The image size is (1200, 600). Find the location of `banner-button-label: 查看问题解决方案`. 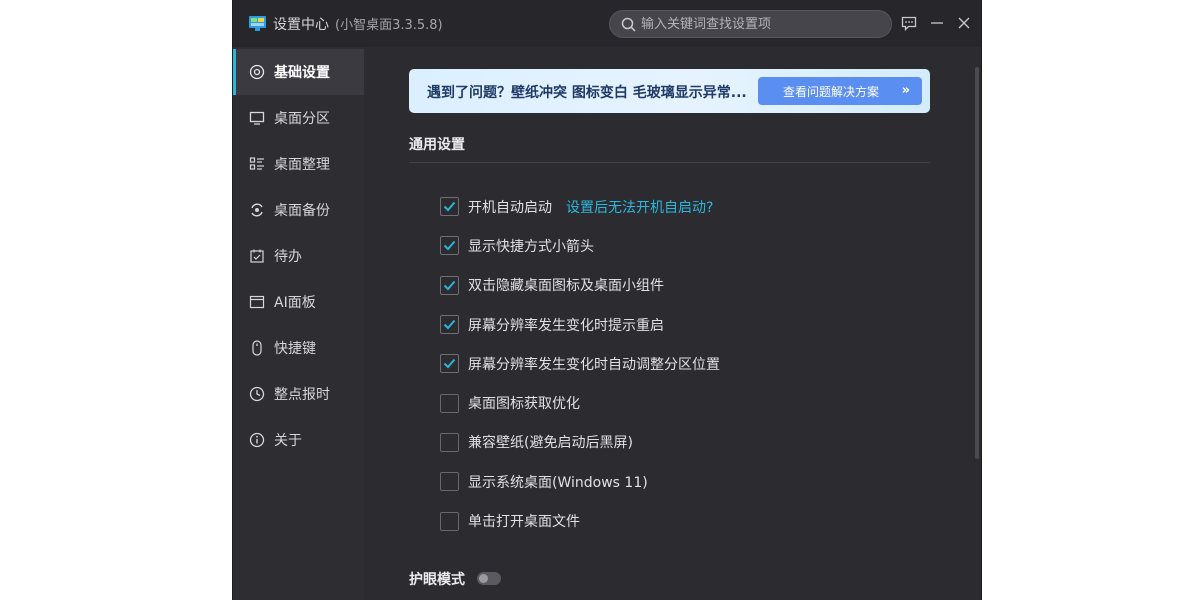

banner-button-label: 查看问题解决方案 is located at coordinates (831, 91).